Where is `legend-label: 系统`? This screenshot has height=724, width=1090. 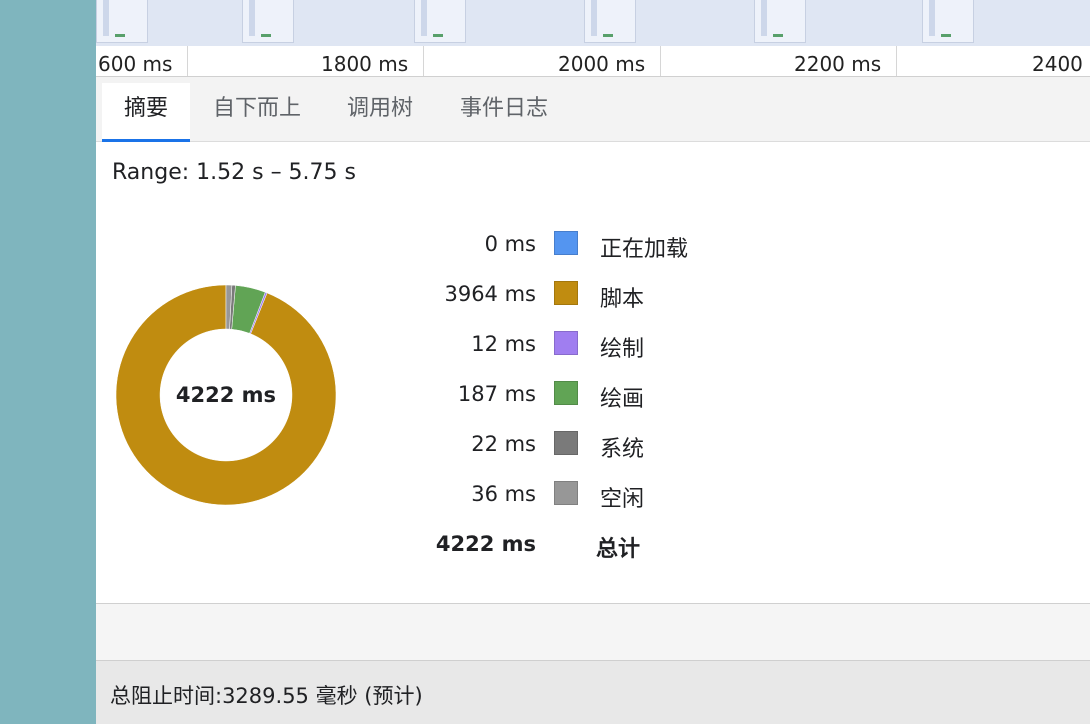 legend-label: 系统 is located at coordinates (622, 449).